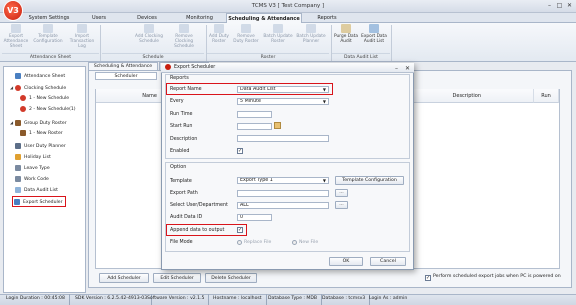 The height and width of the screenshot is (305, 576). I want to click on export-attendance-sheet-button: Export Attendance Sheet, so click(16, 37).